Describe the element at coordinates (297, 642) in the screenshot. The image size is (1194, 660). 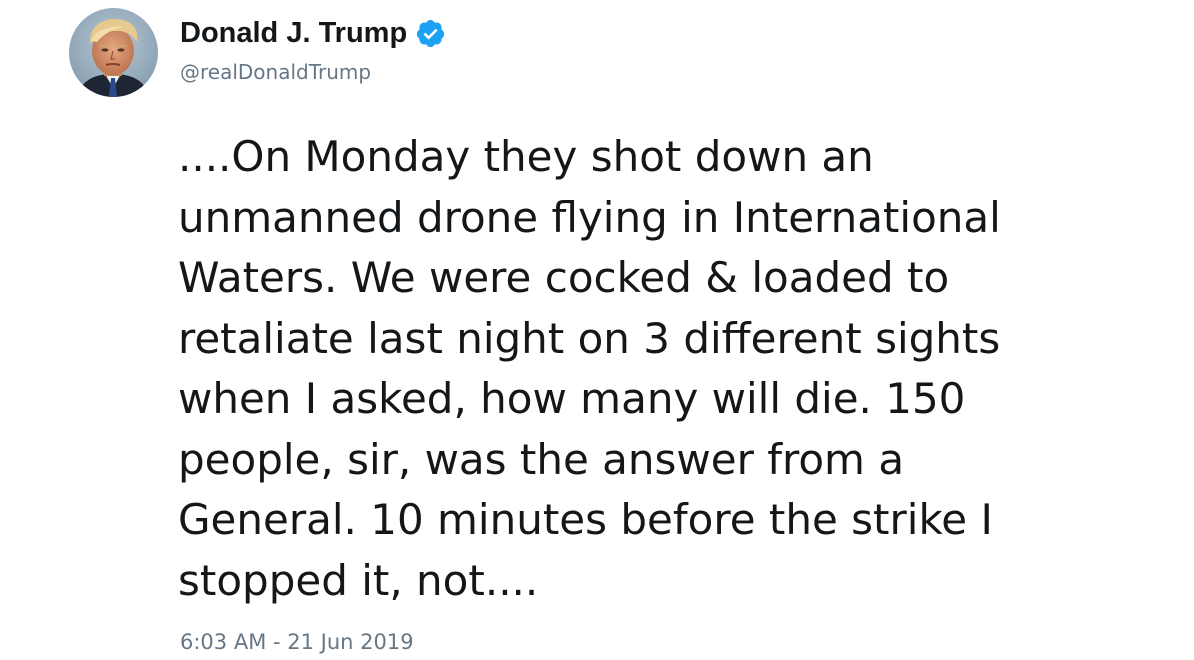
I see `tweet-timestamp: 6:03 AM - 21 Jun 2019` at that location.